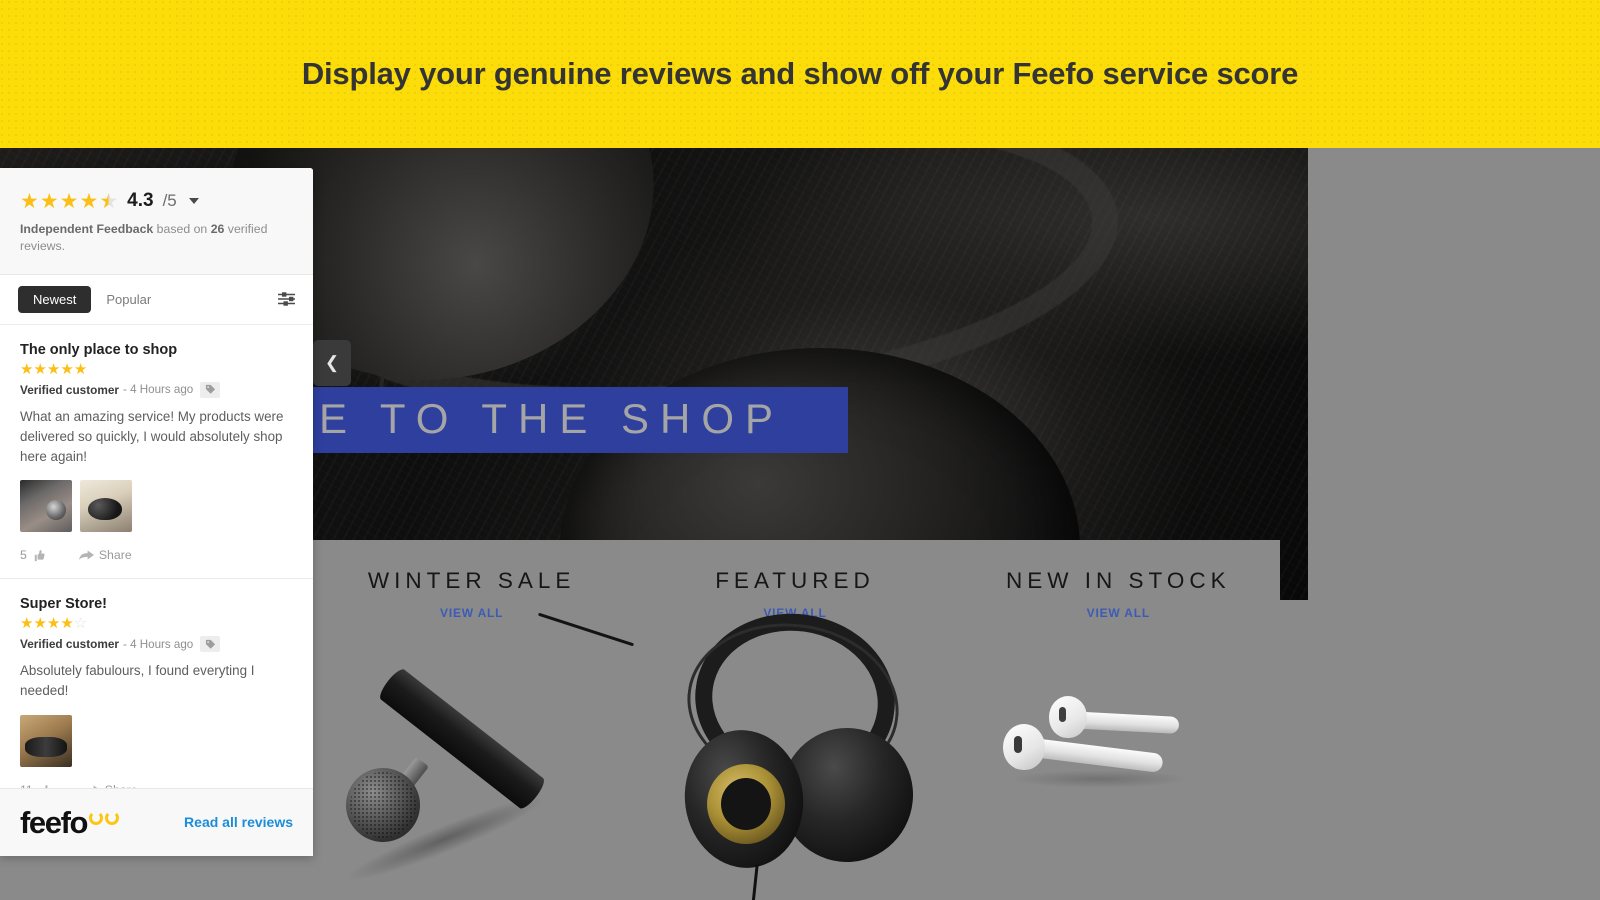 This screenshot has width=1600, height=900. What do you see at coordinates (104, 817) in the screenshot?
I see `feefo-smile-icon` at bounding box center [104, 817].